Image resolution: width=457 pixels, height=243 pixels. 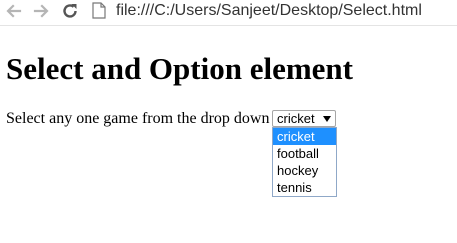 I want to click on game-options-list: cricket football hockey tennis, so click(x=304, y=162).